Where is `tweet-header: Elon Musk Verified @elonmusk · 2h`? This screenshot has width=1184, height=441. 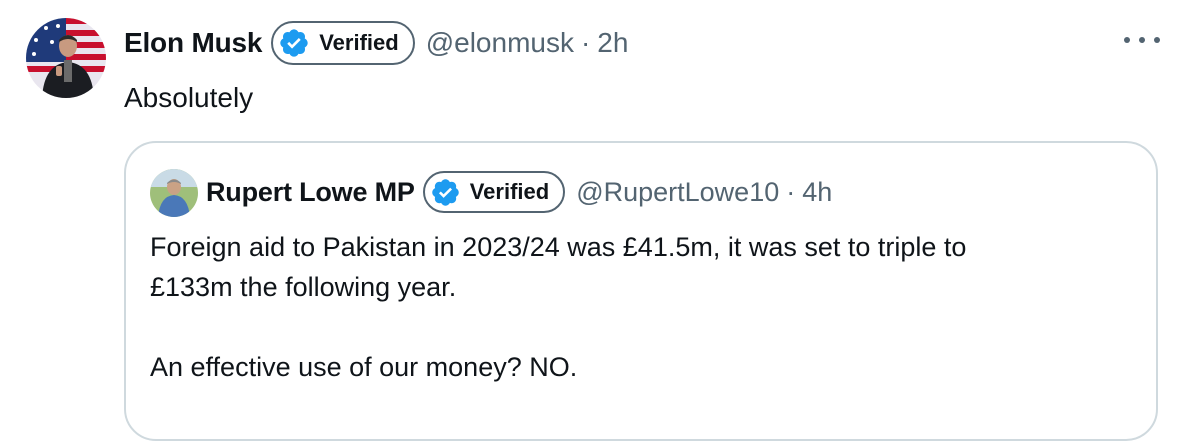
tweet-header: Elon Musk Verified @elonmusk · 2h is located at coordinates (376, 43).